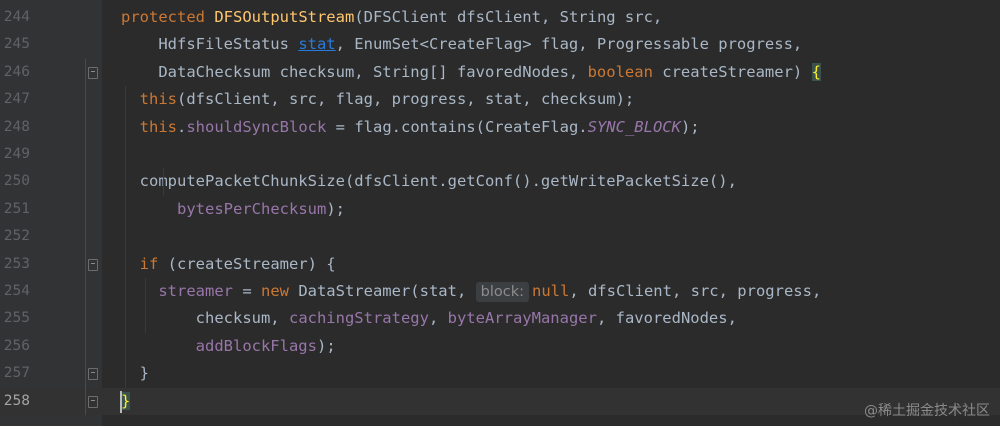  What do you see at coordinates (500, 209) in the screenshot?
I see `code-line: 251 bytesPerChecksum);` at bounding box center [500, 209].